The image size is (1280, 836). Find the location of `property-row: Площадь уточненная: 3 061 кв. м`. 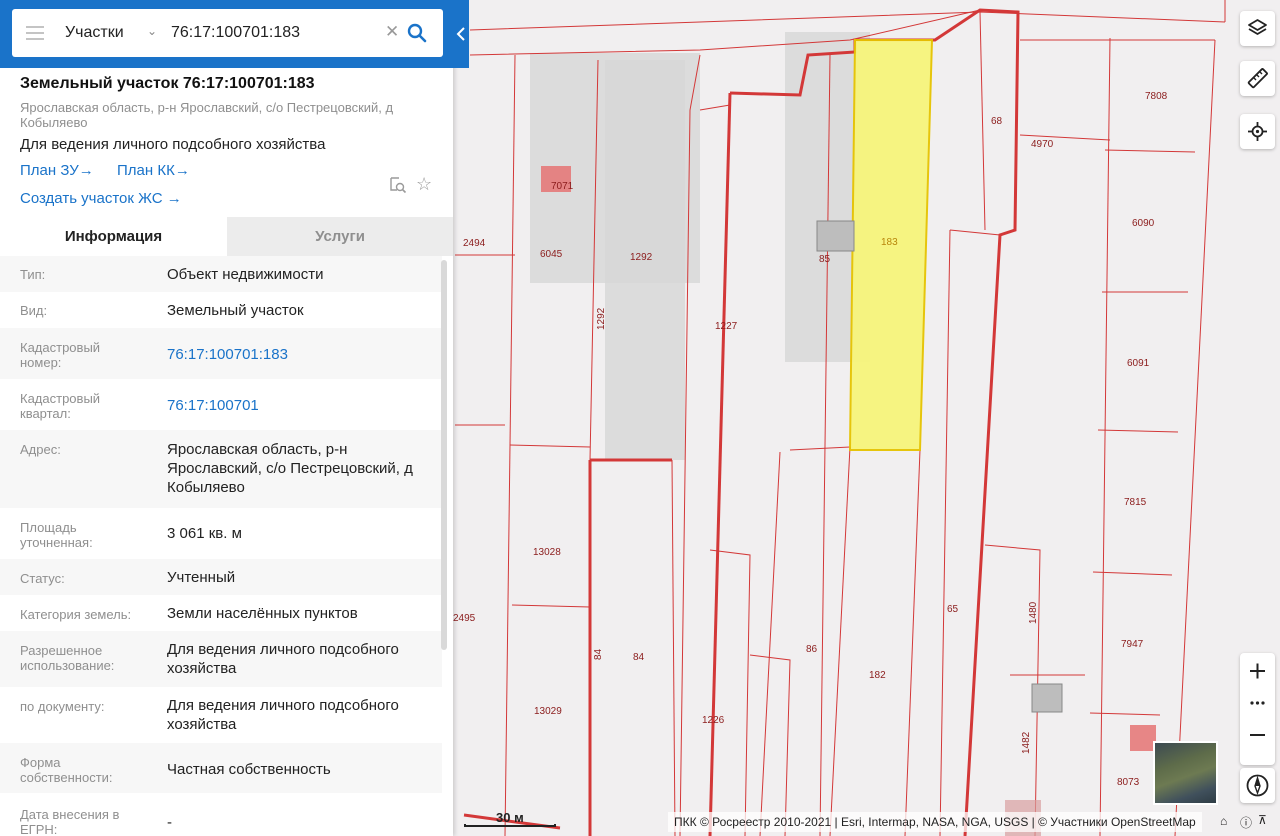

property-row: Площадь уточненная: 3 061 кв. м is located at coordinates (221, 533).